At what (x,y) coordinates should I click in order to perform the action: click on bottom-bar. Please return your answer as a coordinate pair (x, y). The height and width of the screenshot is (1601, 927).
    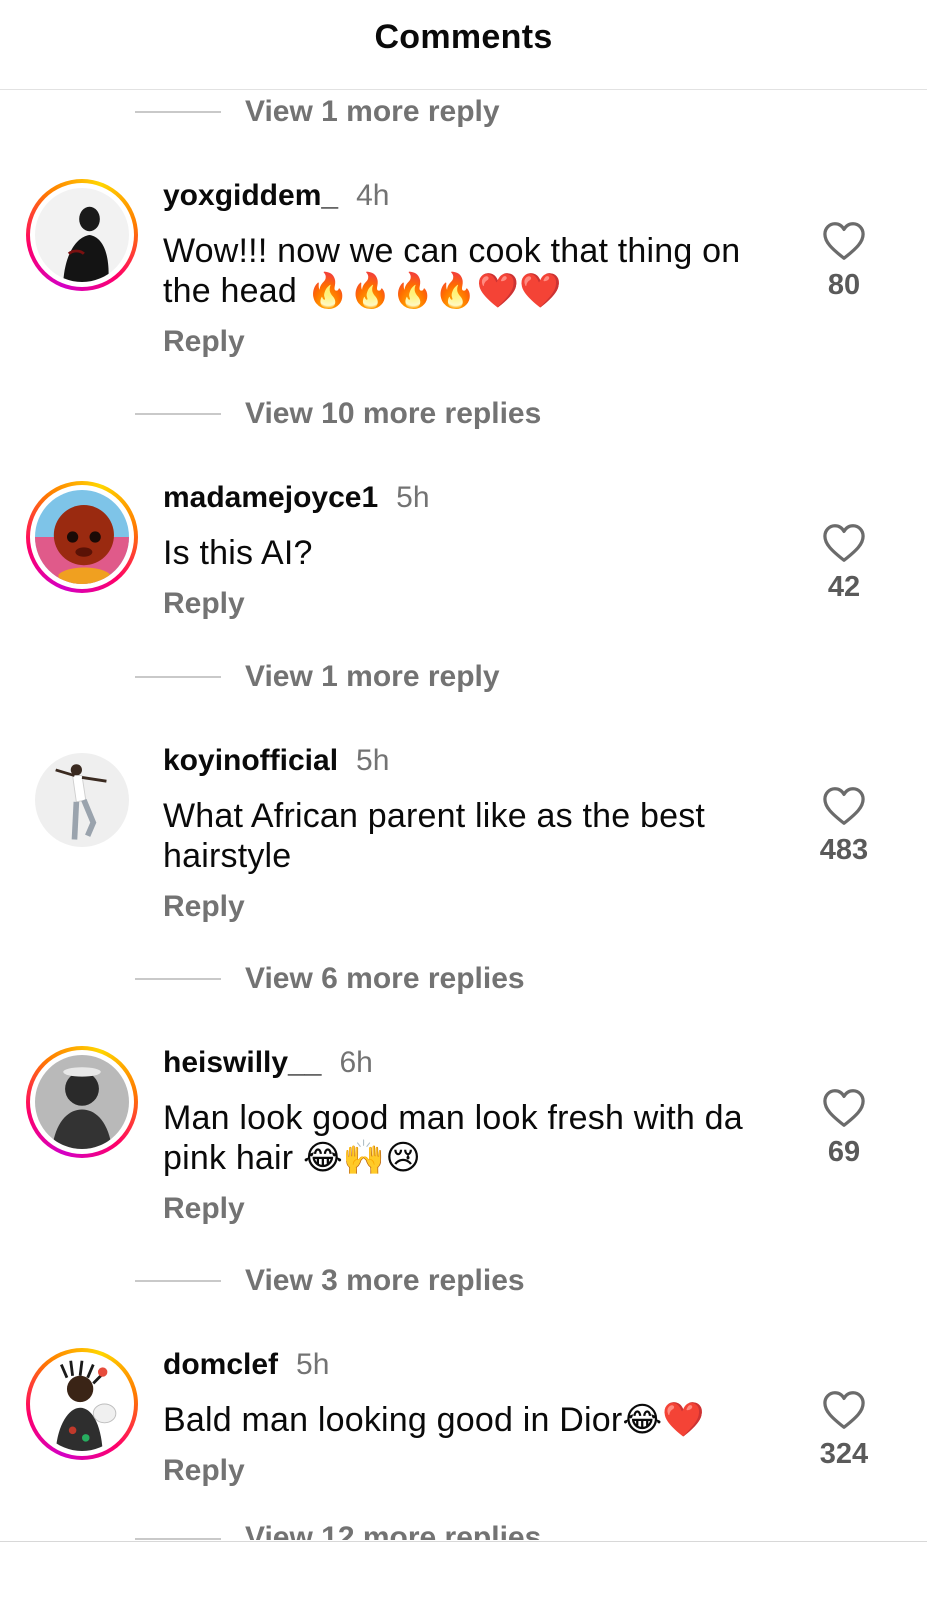
    Looking at the image, I should click on (463, 1571).